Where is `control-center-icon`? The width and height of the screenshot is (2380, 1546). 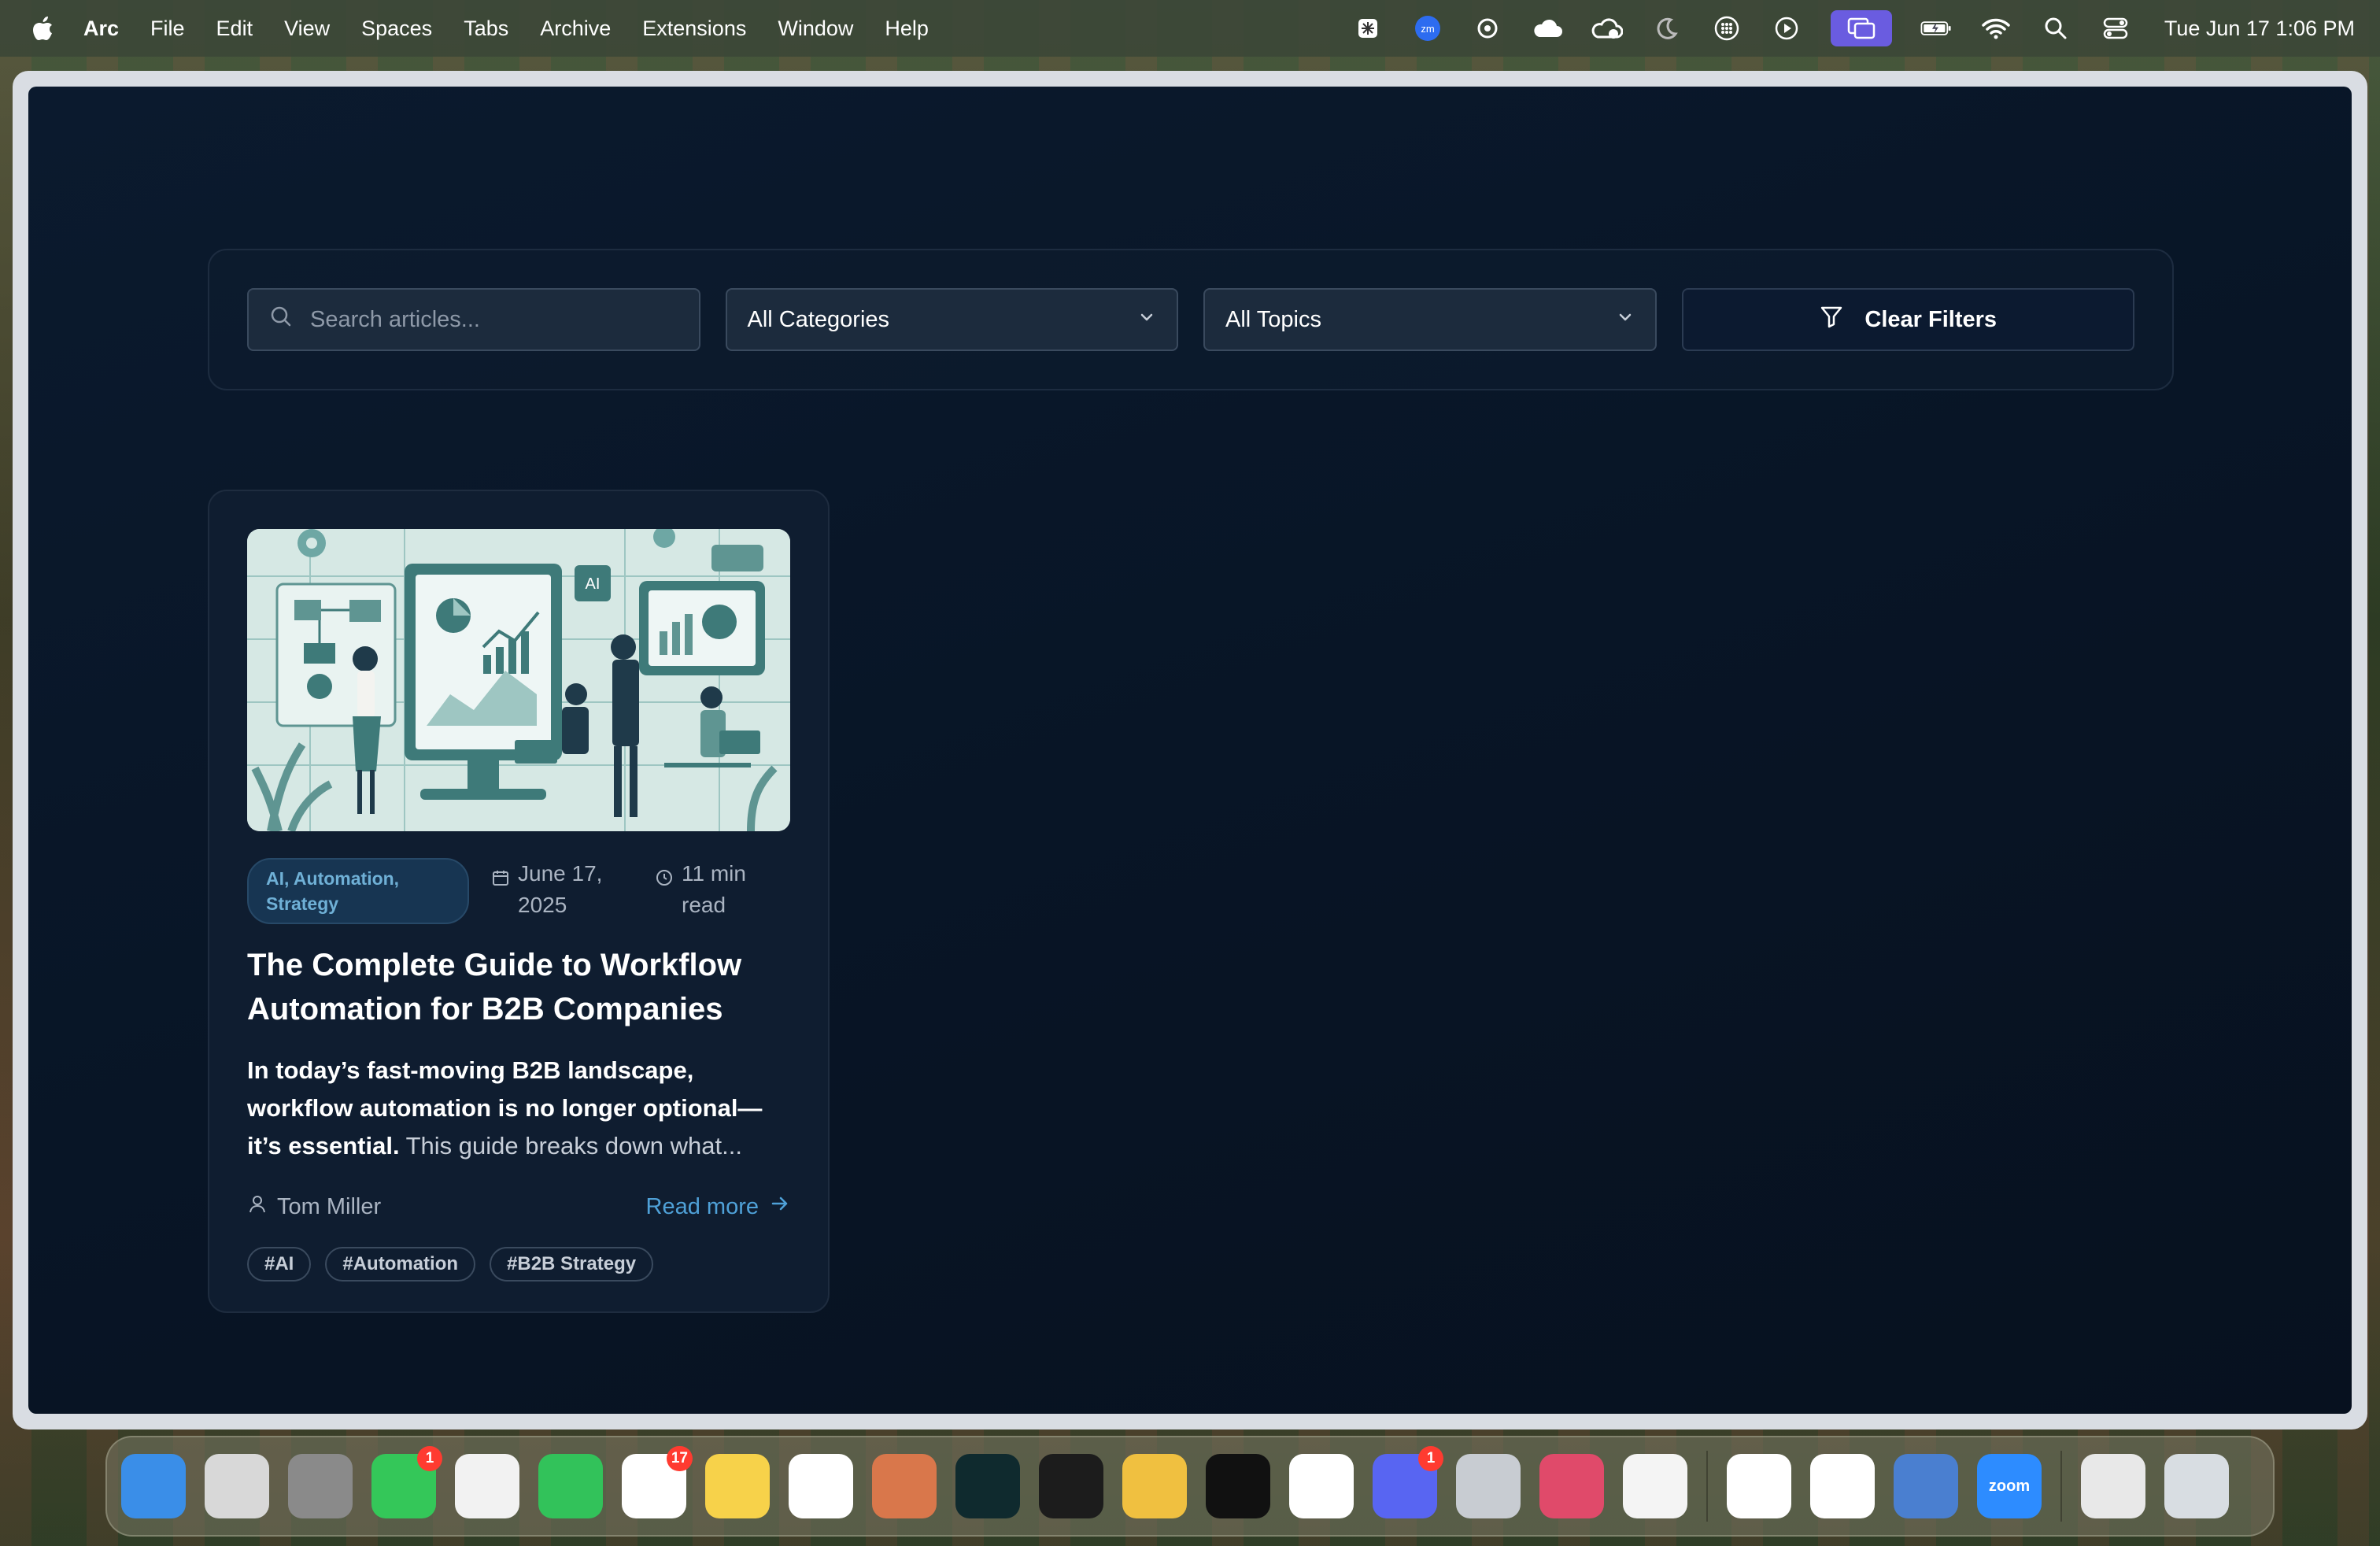 control-center-icon is located at coordinates (2115, 28).